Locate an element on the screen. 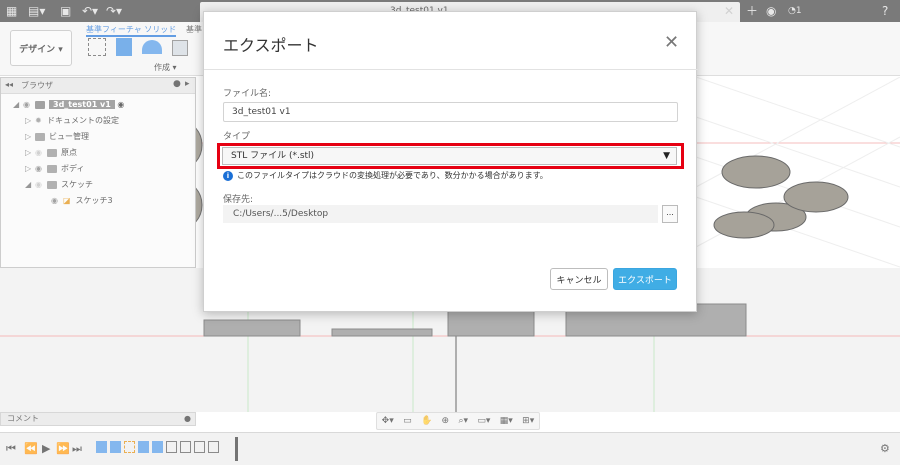 The width and height of the screenshot is (900, 465). save-location-label: 保存先: is located at coordinates (238, 200).